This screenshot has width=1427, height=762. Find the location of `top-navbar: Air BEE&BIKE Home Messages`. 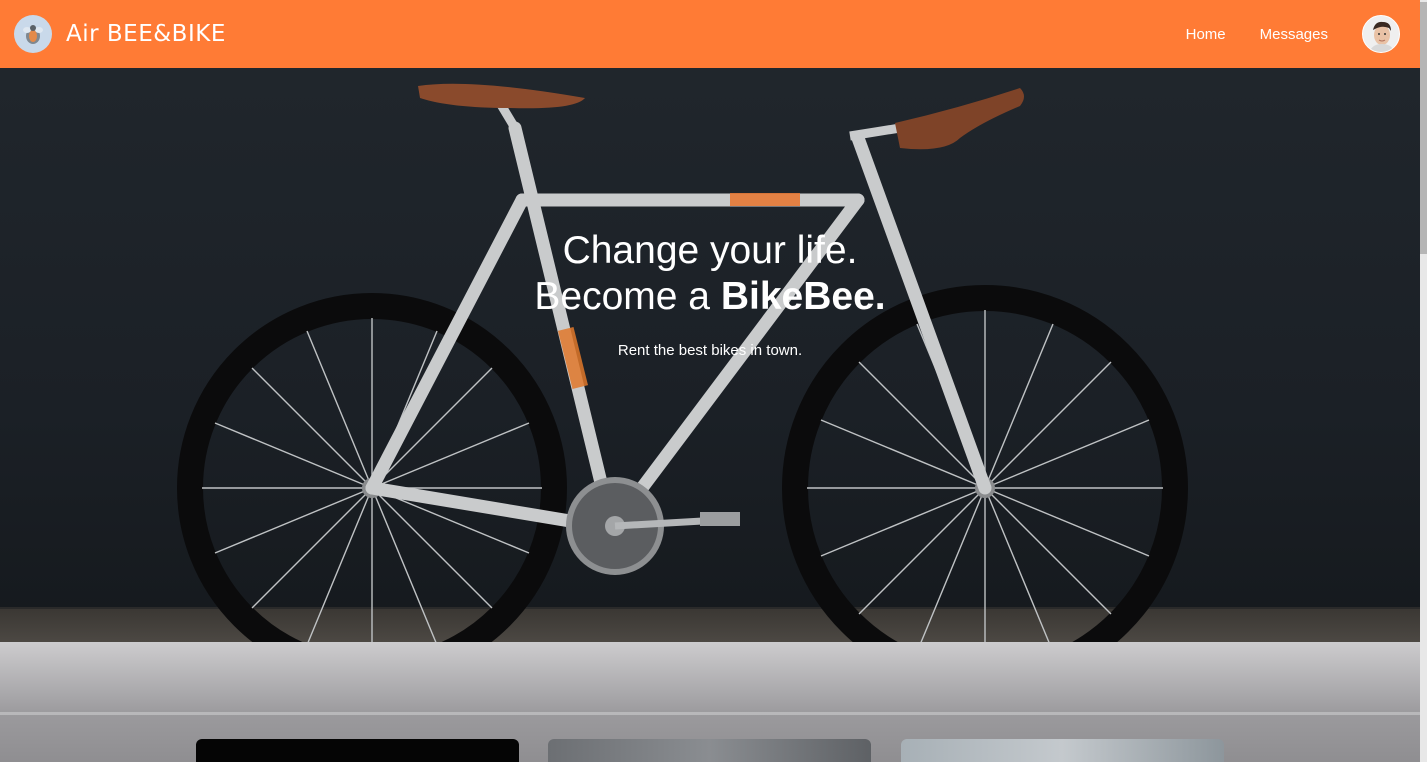

top-navbar: Air BEE&BIKE Home Messages is located at coordinates (710, 34).